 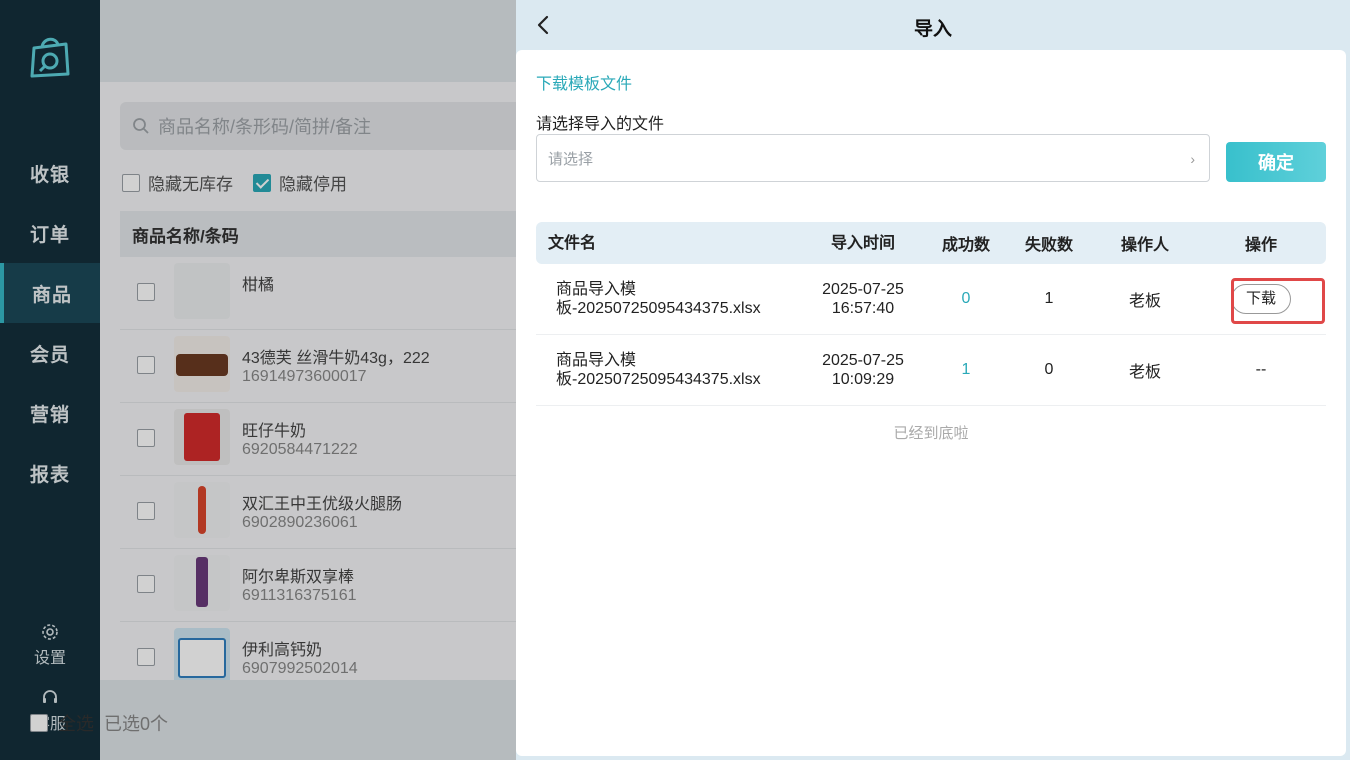 What do you see at coordinates (1049, 298) in the screenshot?
I see `fail-count: 1` at bounding box center [1049, 298].